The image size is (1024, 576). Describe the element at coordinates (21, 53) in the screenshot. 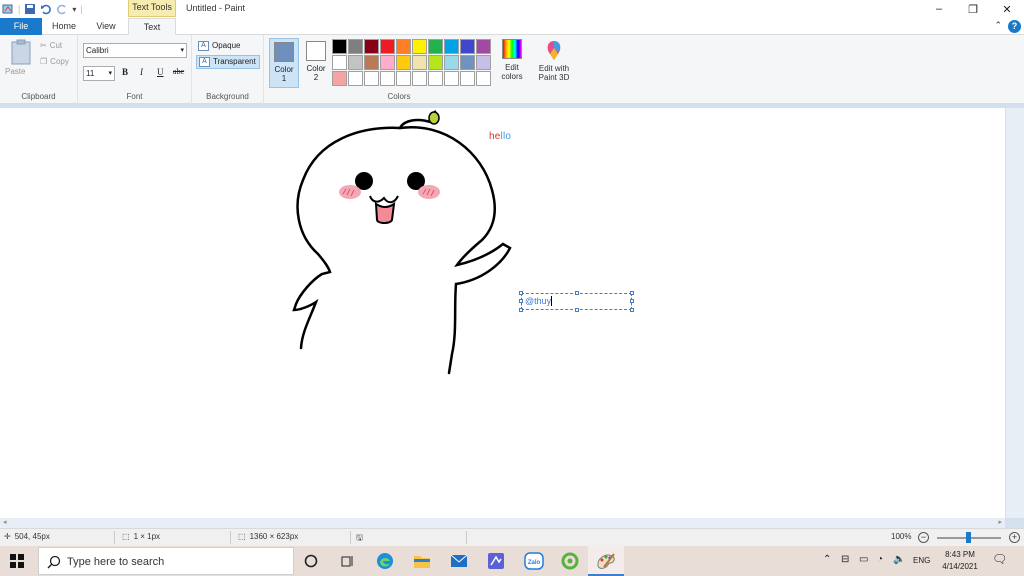

I see `paste-button` at that location.